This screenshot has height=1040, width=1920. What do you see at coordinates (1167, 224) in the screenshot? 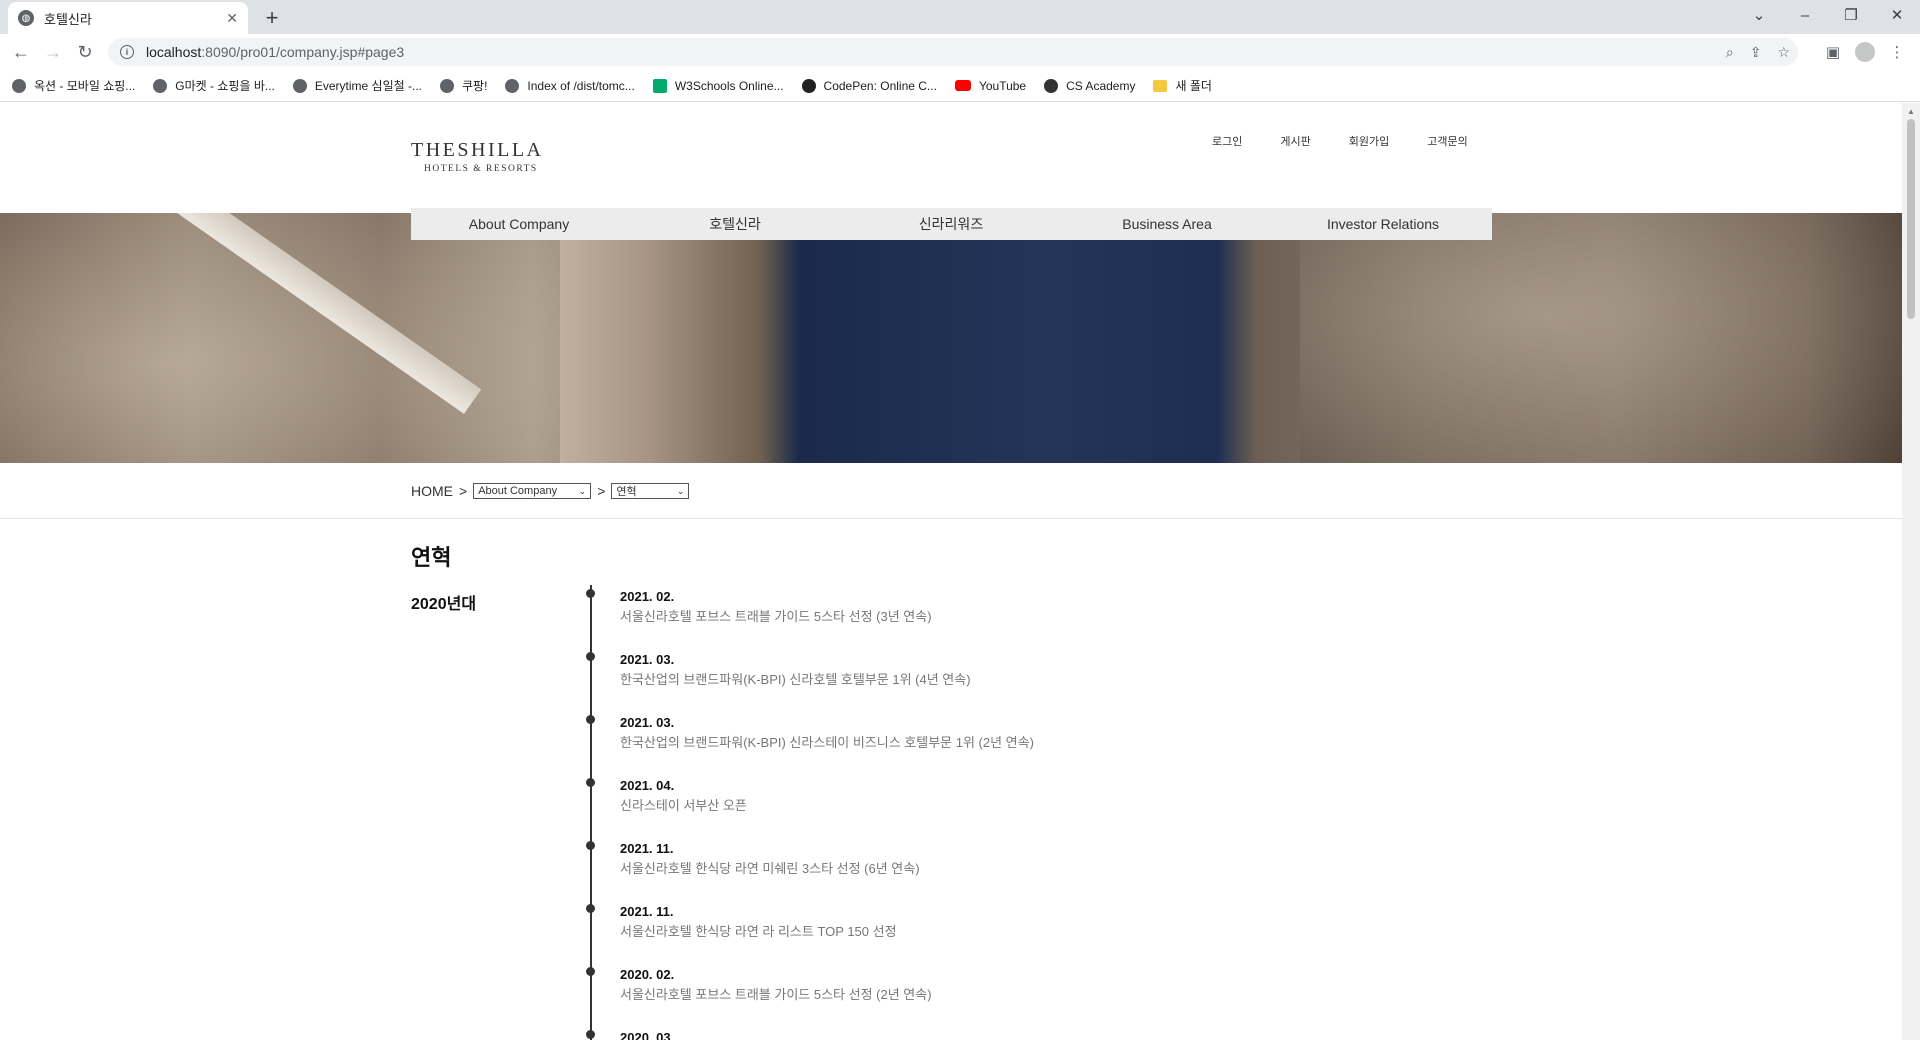
I see `nav-business-area: Business Area` at bounding box center [1167, 224].